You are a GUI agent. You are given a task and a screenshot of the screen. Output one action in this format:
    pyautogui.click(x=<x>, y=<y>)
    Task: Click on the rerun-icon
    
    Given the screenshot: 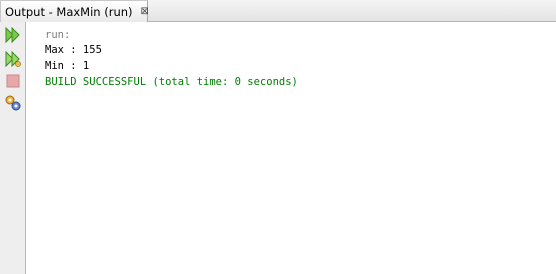 What is the action you would take?
    pyautogui.click(x=13, y=35)
    